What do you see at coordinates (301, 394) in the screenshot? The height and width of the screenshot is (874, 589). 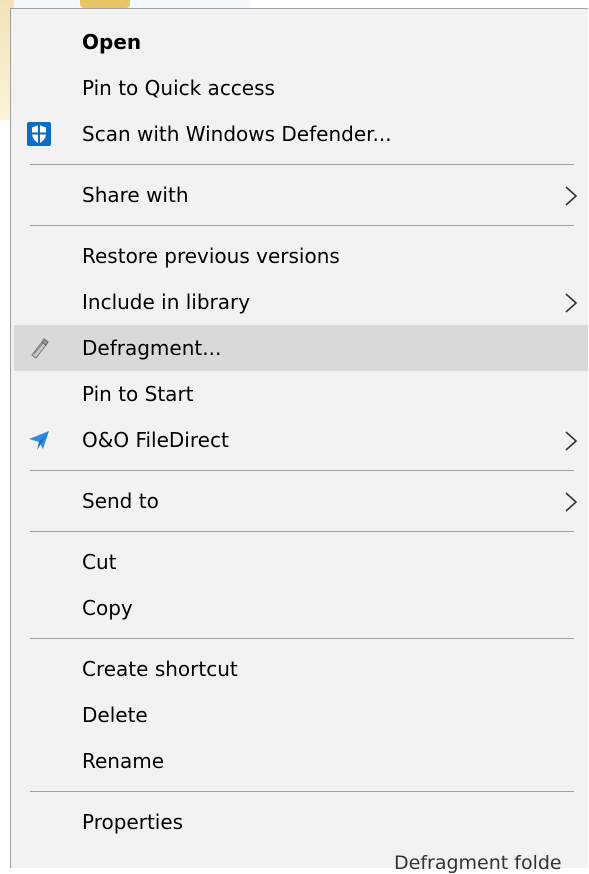 I see `menu-item-pin-start: Pin to Start` at bounding box center [301, 394].